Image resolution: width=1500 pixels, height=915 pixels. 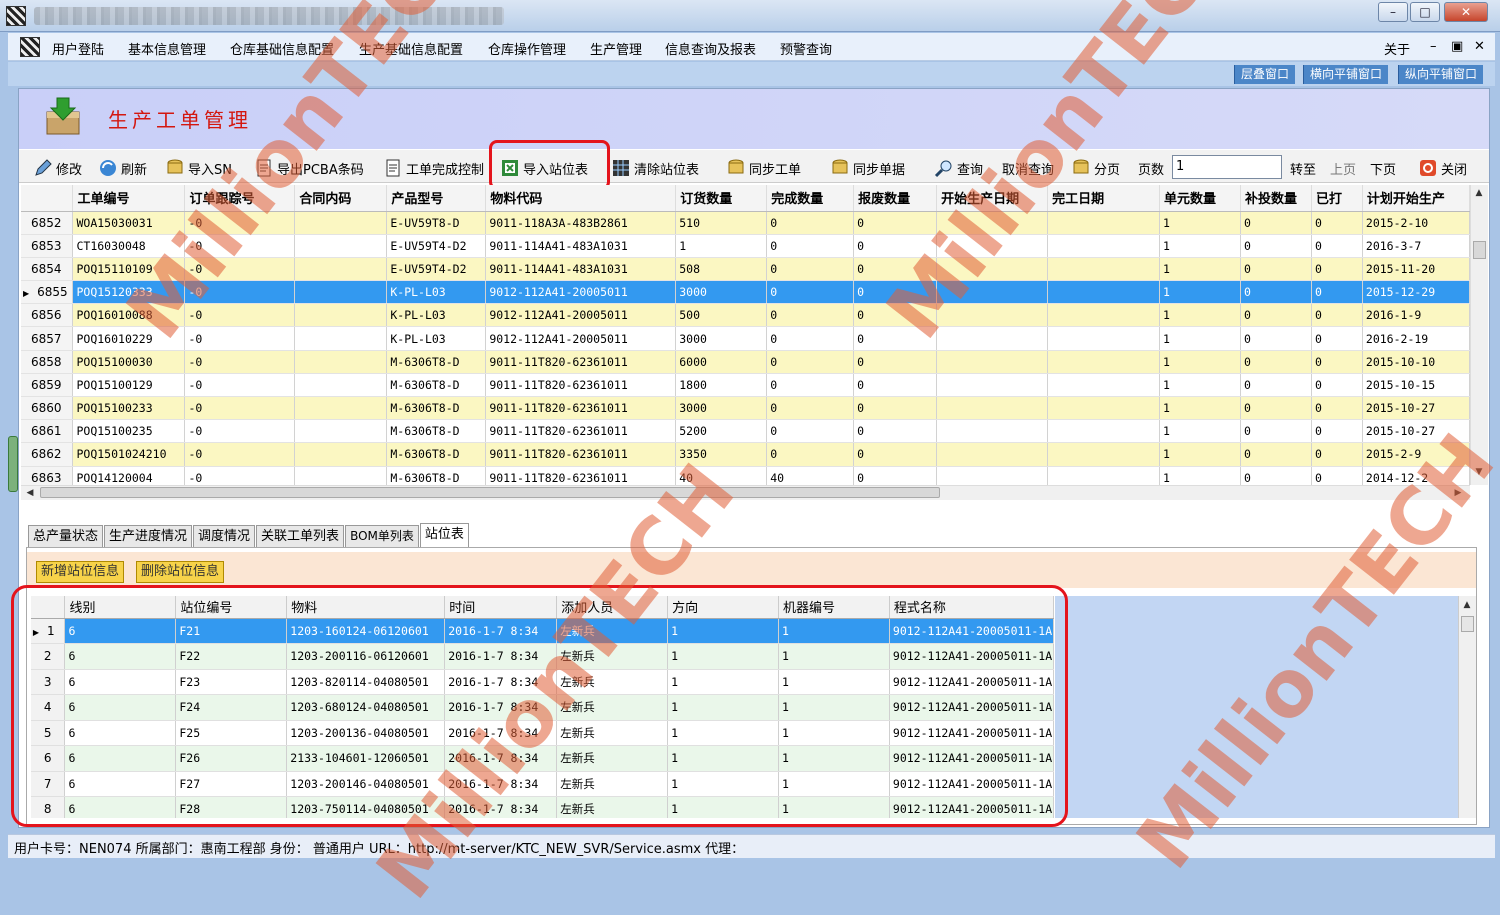 What do you see at coordinates (1433, 46) in the screenshot?
I see `mdi-minimize-button: –` at bounding box center [1433, 46].